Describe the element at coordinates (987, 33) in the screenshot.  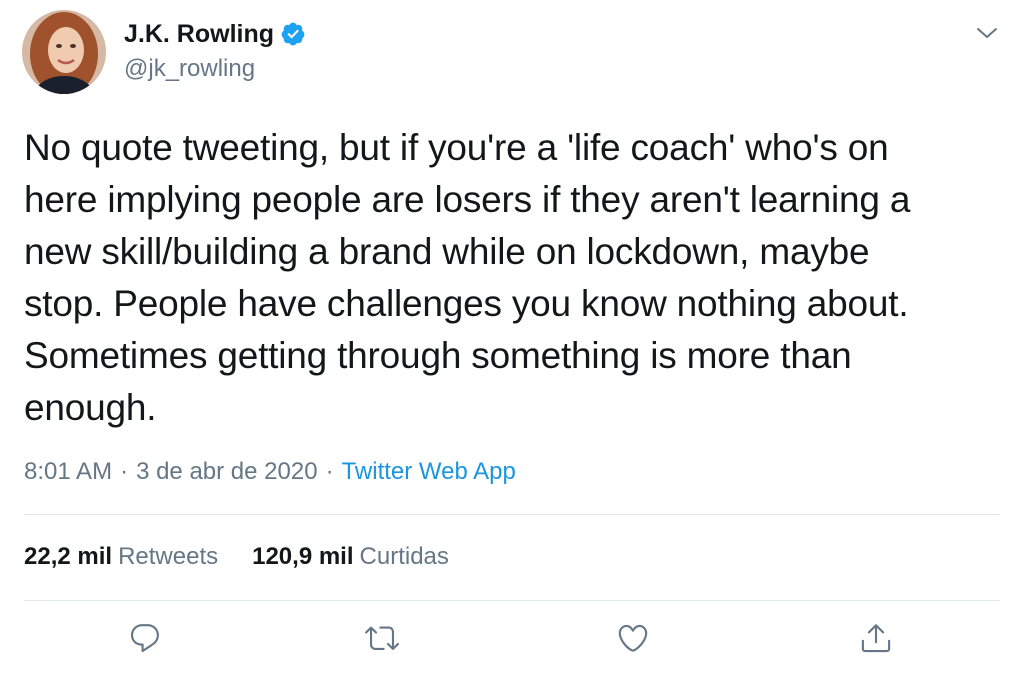
I see `chevron-down-icon` at that location.